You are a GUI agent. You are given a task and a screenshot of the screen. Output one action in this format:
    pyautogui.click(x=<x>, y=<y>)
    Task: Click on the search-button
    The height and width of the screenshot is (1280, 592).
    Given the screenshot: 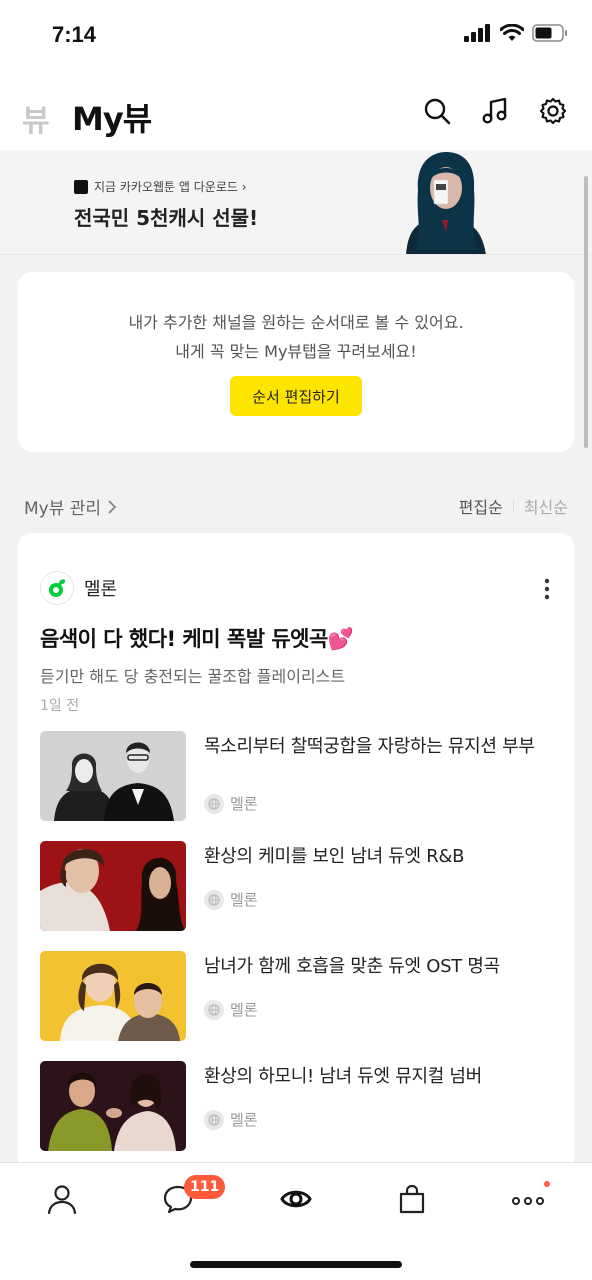 What is the action you would take?
    pyautogui.click(x=437, y=111)
    